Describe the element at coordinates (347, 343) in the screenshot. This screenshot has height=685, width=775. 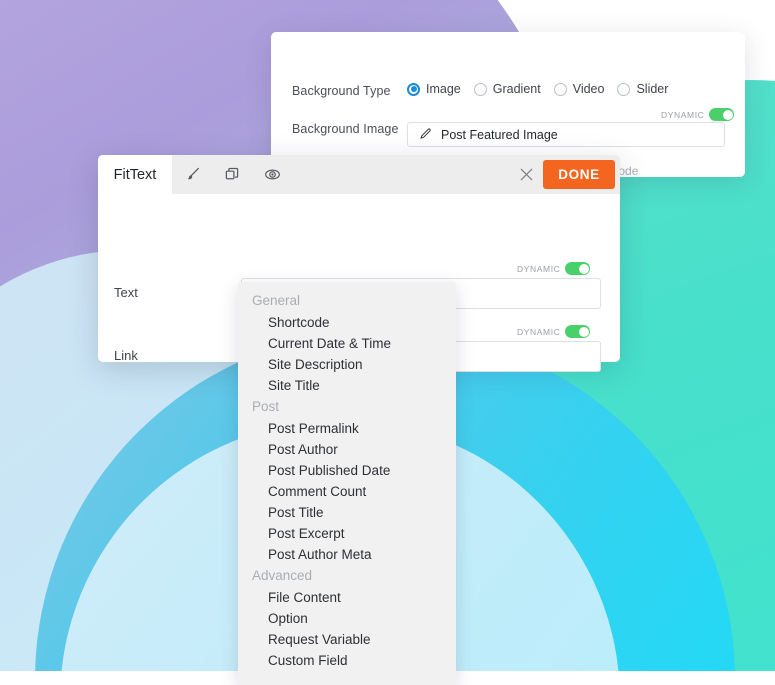
I see `dropdown-item-current-date-time: Current Date & Time` at that location.